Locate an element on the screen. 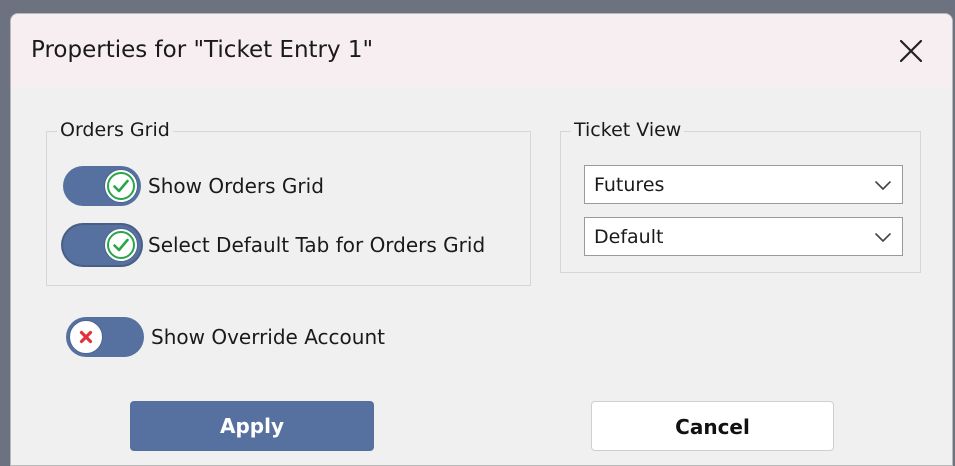 The width and height of the screenshot is (955, 466). close-icon is located at coordinates (911, 51).